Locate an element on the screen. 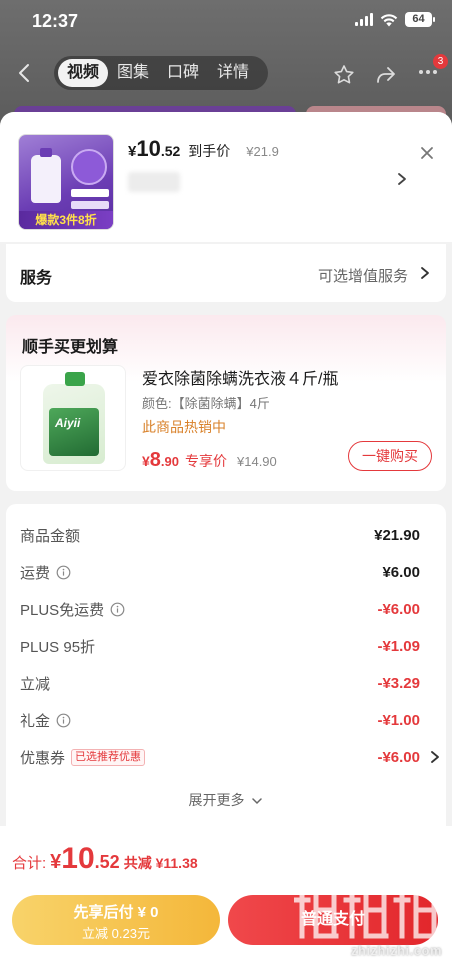 The image size is (452, 966). more-button: 3 is located at coordinates (432, 71).